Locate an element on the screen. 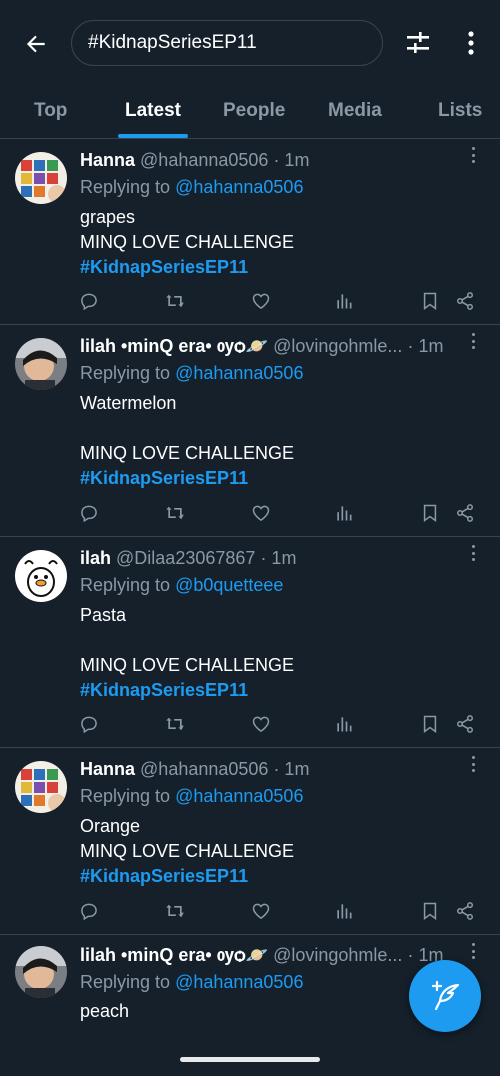  sliders-icon is located at coordinates (418, 42).